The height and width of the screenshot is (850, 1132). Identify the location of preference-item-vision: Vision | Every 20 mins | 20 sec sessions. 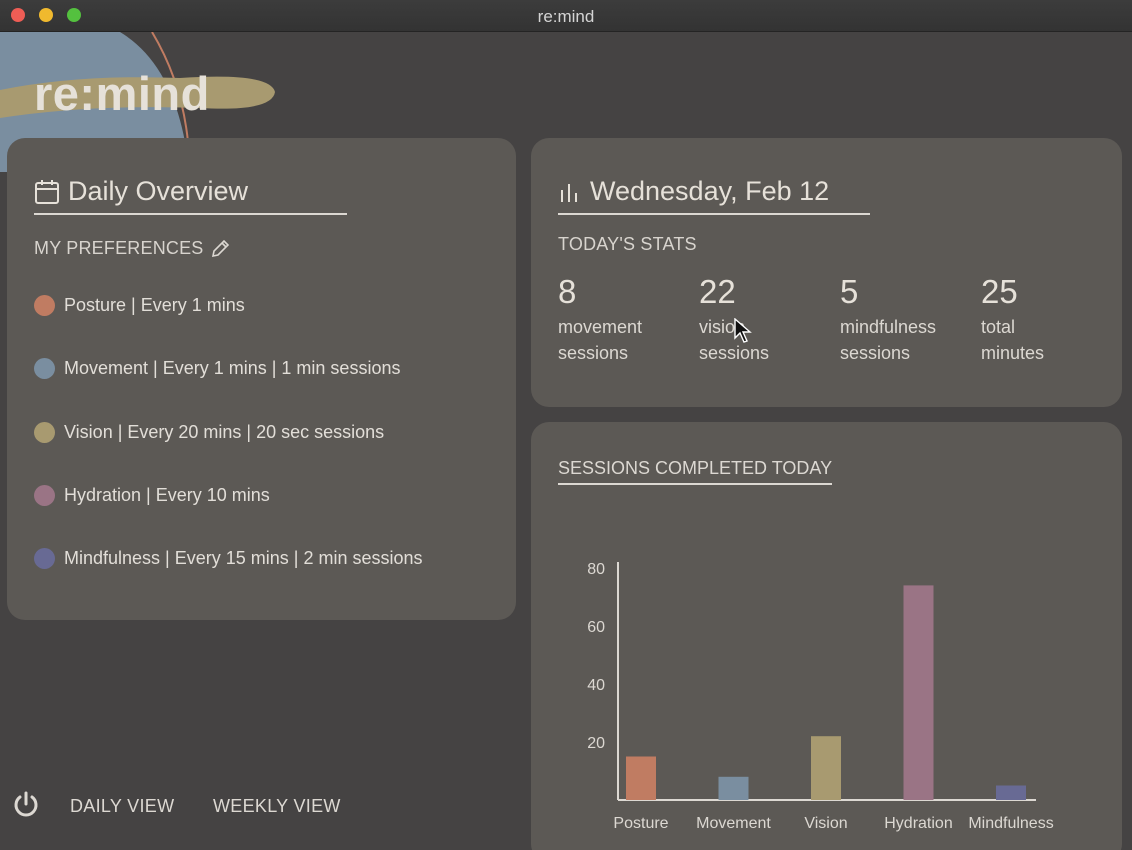
(209, 432).